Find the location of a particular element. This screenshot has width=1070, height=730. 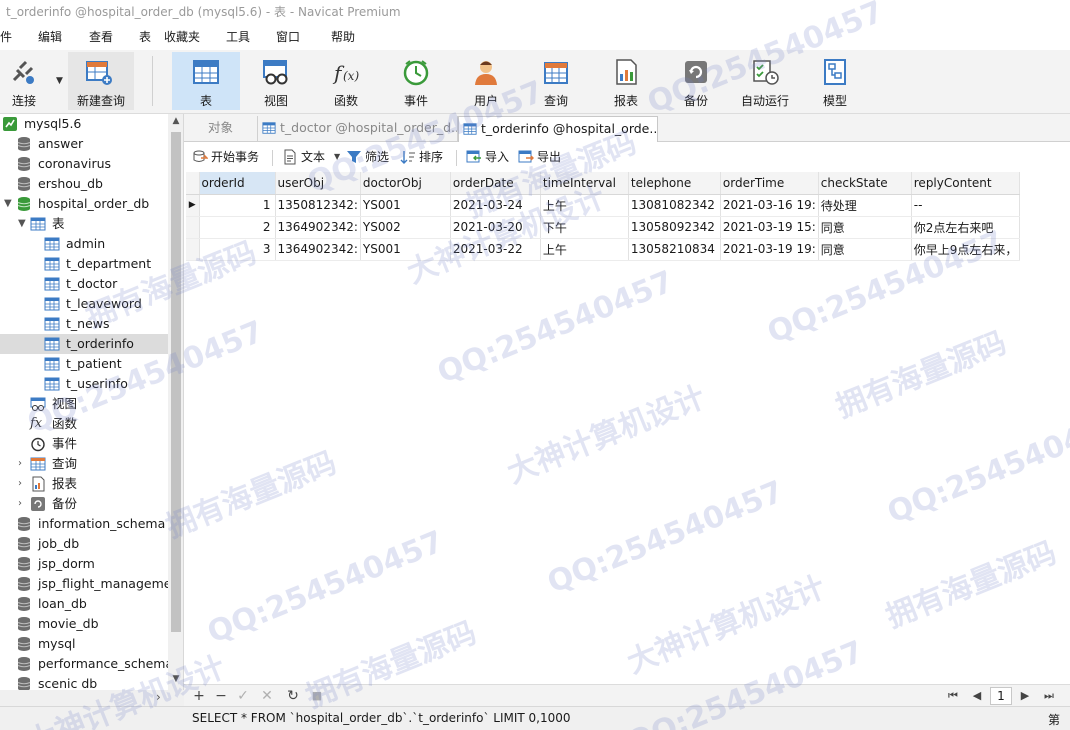

scroll-up-icon: ▲ is located at coordinates (176, 121).